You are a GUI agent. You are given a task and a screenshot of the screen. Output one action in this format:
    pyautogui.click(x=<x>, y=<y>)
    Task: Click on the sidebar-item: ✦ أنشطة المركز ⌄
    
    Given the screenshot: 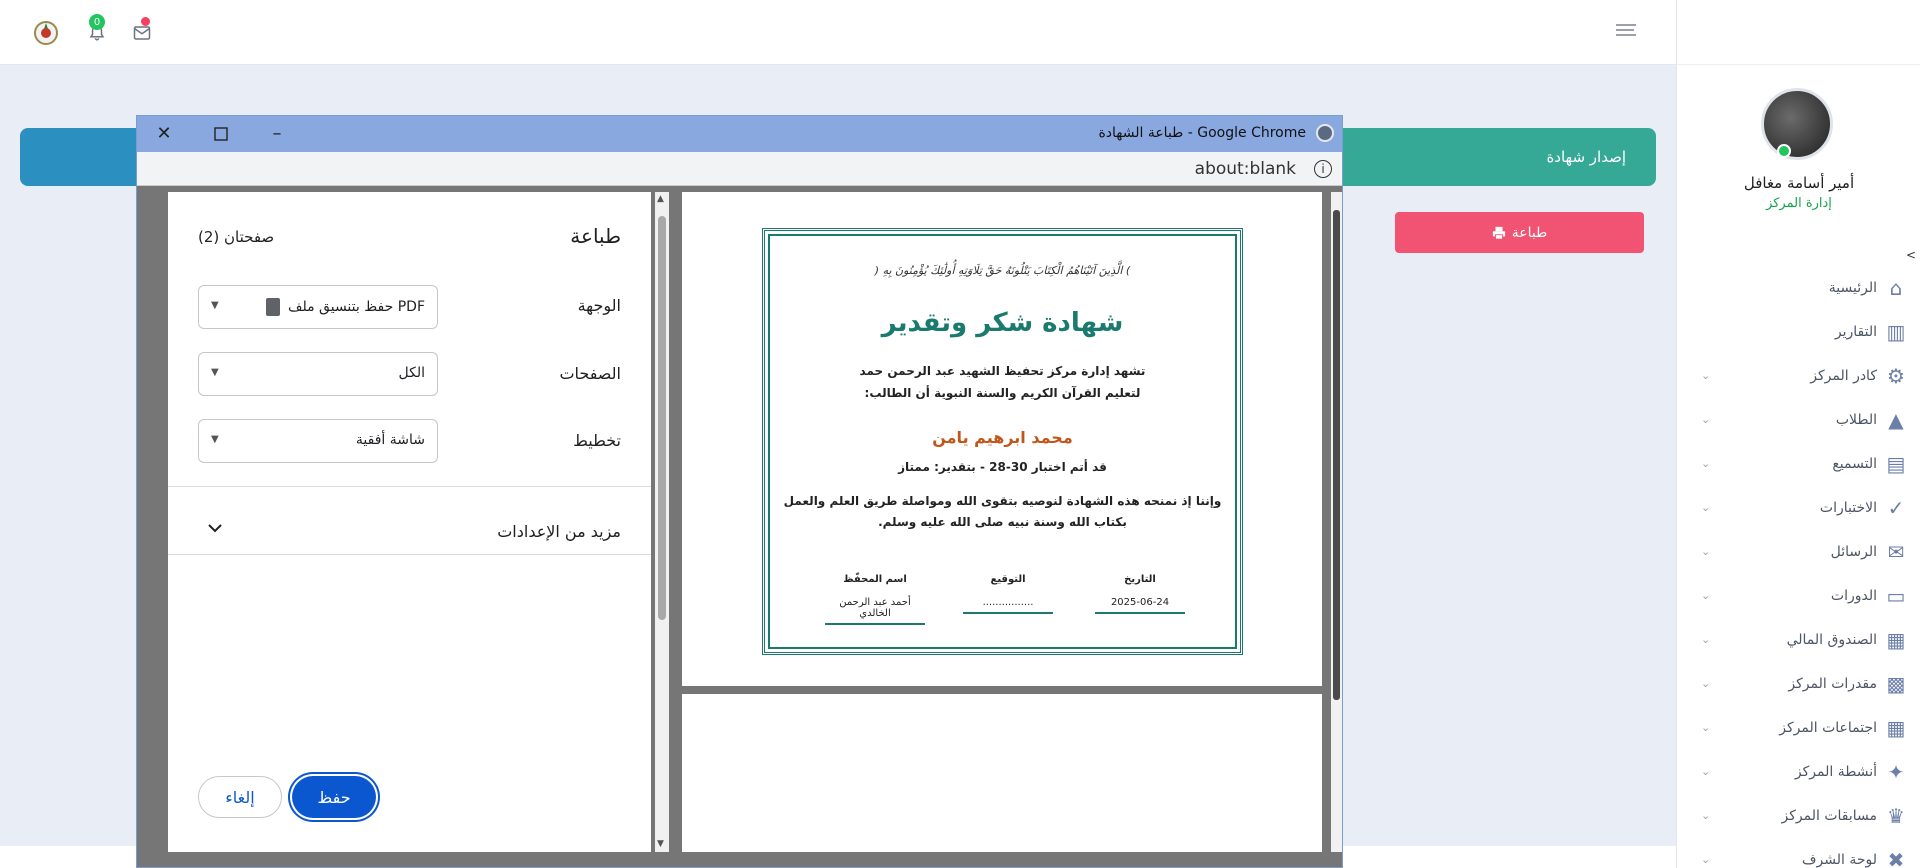 What is the action you would take?
    pyautogui.click(x=1798, y=772)
    